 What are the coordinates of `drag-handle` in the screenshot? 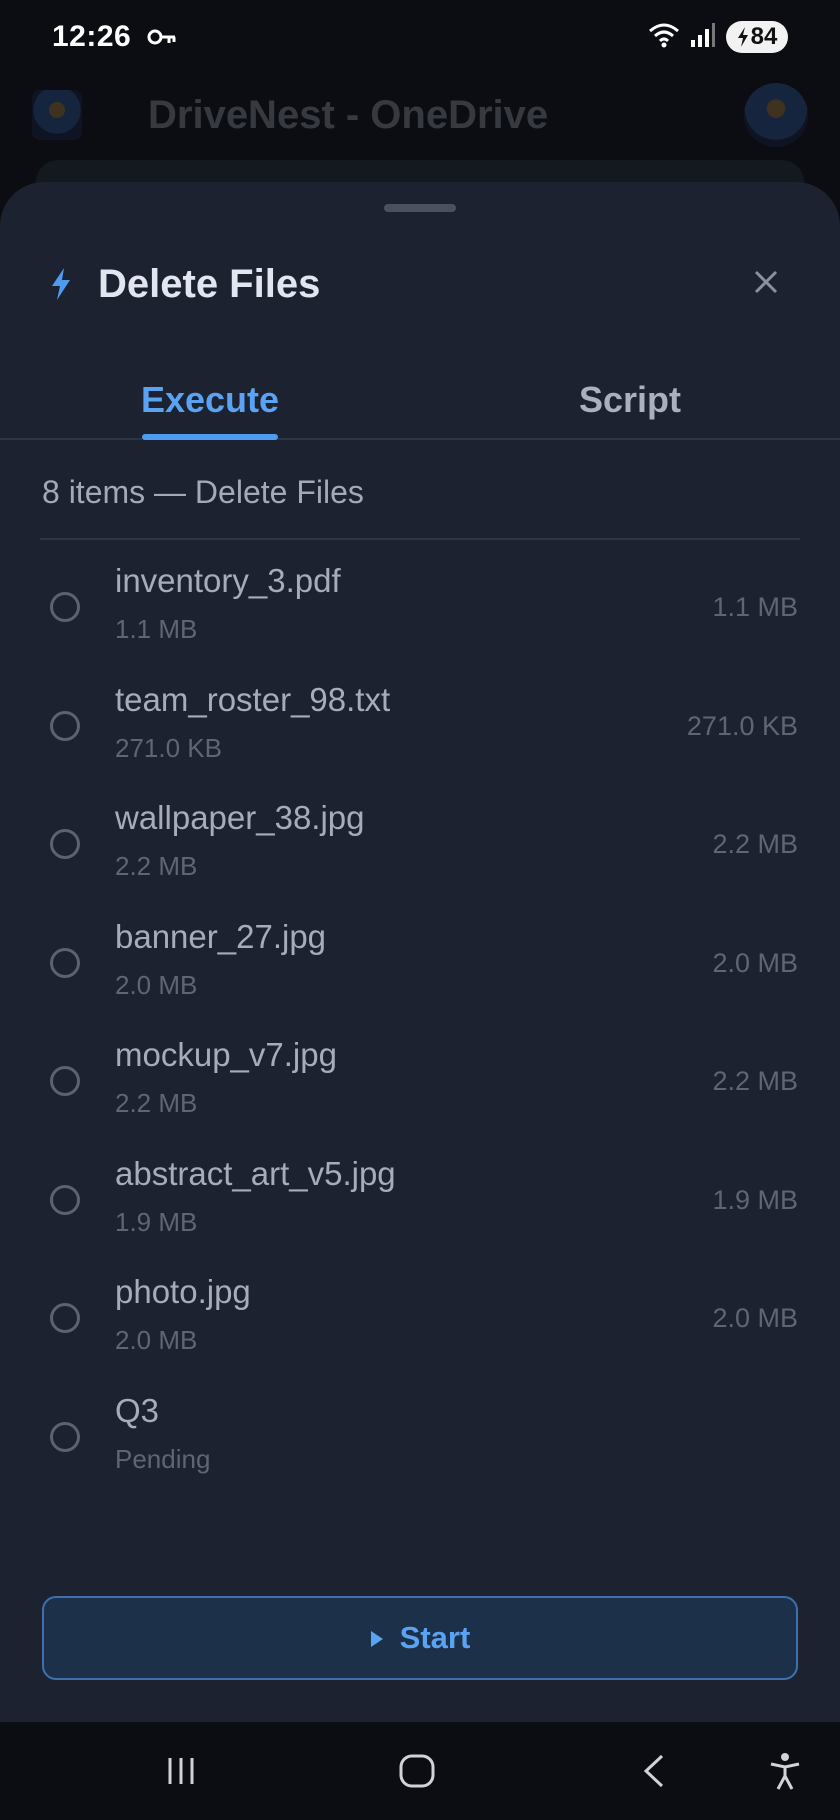 It's located at (420, 208).